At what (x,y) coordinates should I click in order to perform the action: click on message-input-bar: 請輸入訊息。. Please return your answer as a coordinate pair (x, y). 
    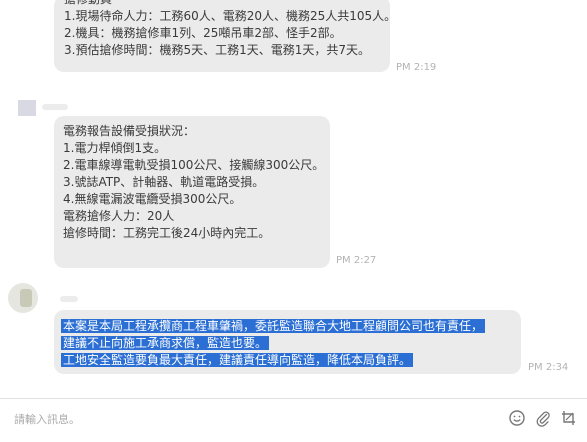
    Looking at the image, I should click on (293, 420).